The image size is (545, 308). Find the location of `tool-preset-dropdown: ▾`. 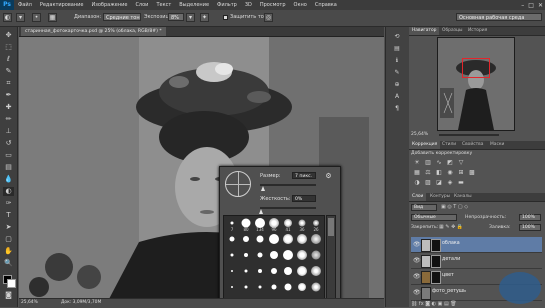

tool-preset-dropdown: ▾ is located at coordinates (20, 17).